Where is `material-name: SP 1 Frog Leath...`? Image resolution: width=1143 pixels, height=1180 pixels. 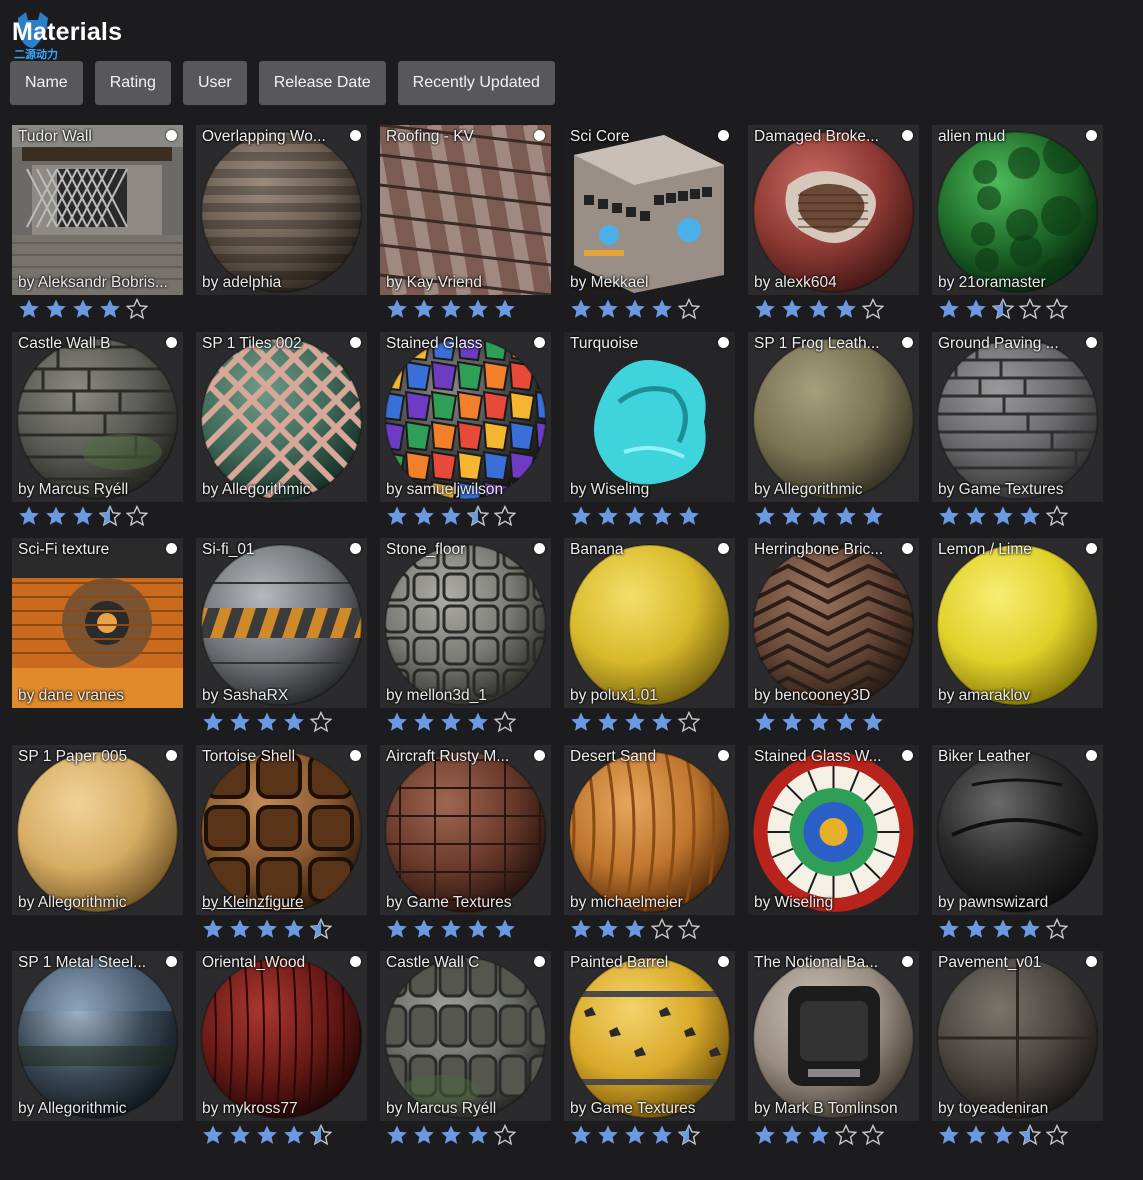
material-name: SP 1 Frog Leath... is located at coordinates (823, 344).